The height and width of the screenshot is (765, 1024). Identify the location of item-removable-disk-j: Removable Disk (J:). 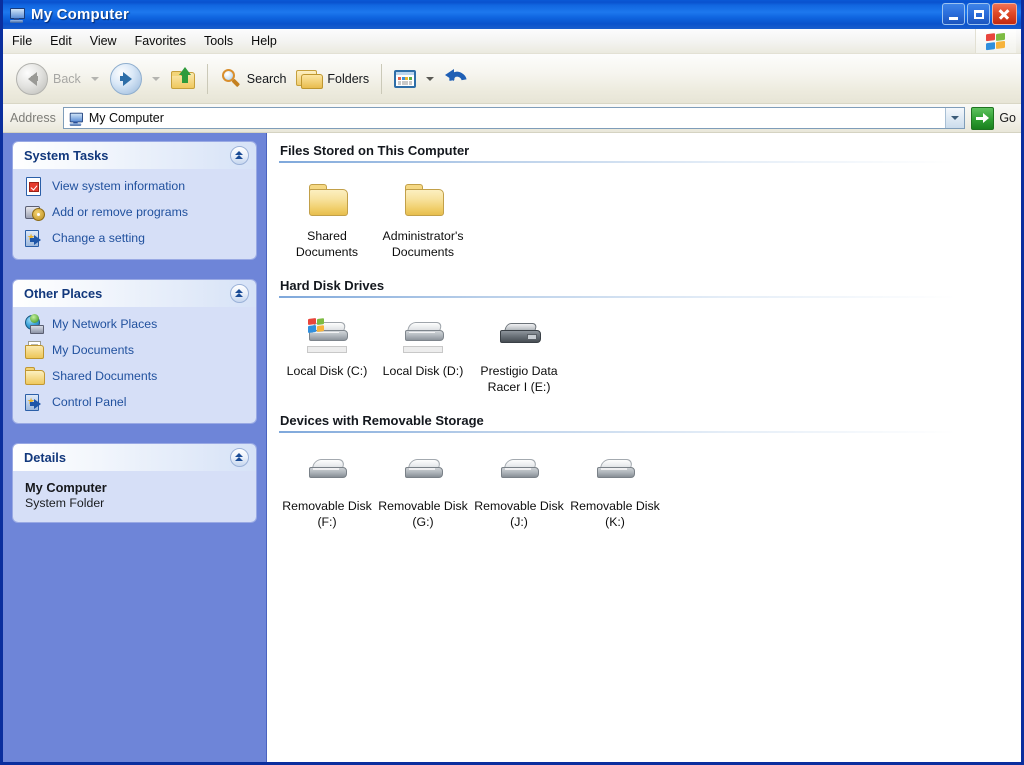
(519, 483).